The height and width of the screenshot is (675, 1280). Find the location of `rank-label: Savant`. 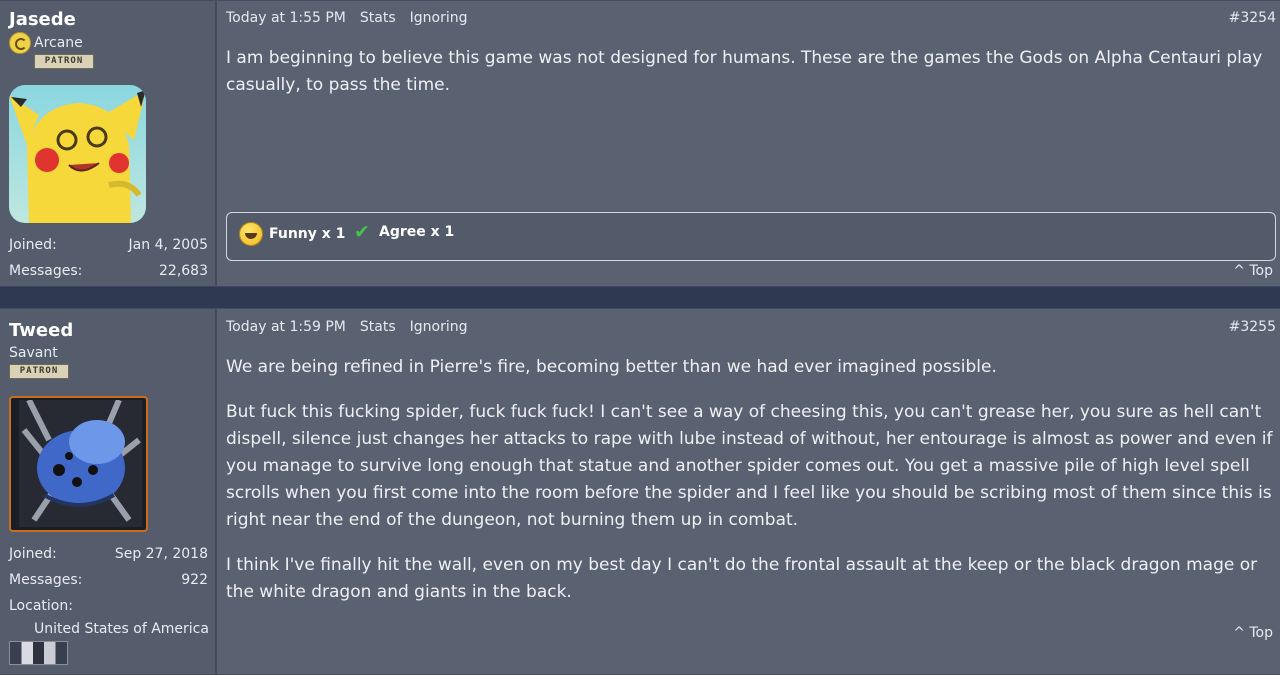

rank-label: Savant is located at coordinates (33, 353).